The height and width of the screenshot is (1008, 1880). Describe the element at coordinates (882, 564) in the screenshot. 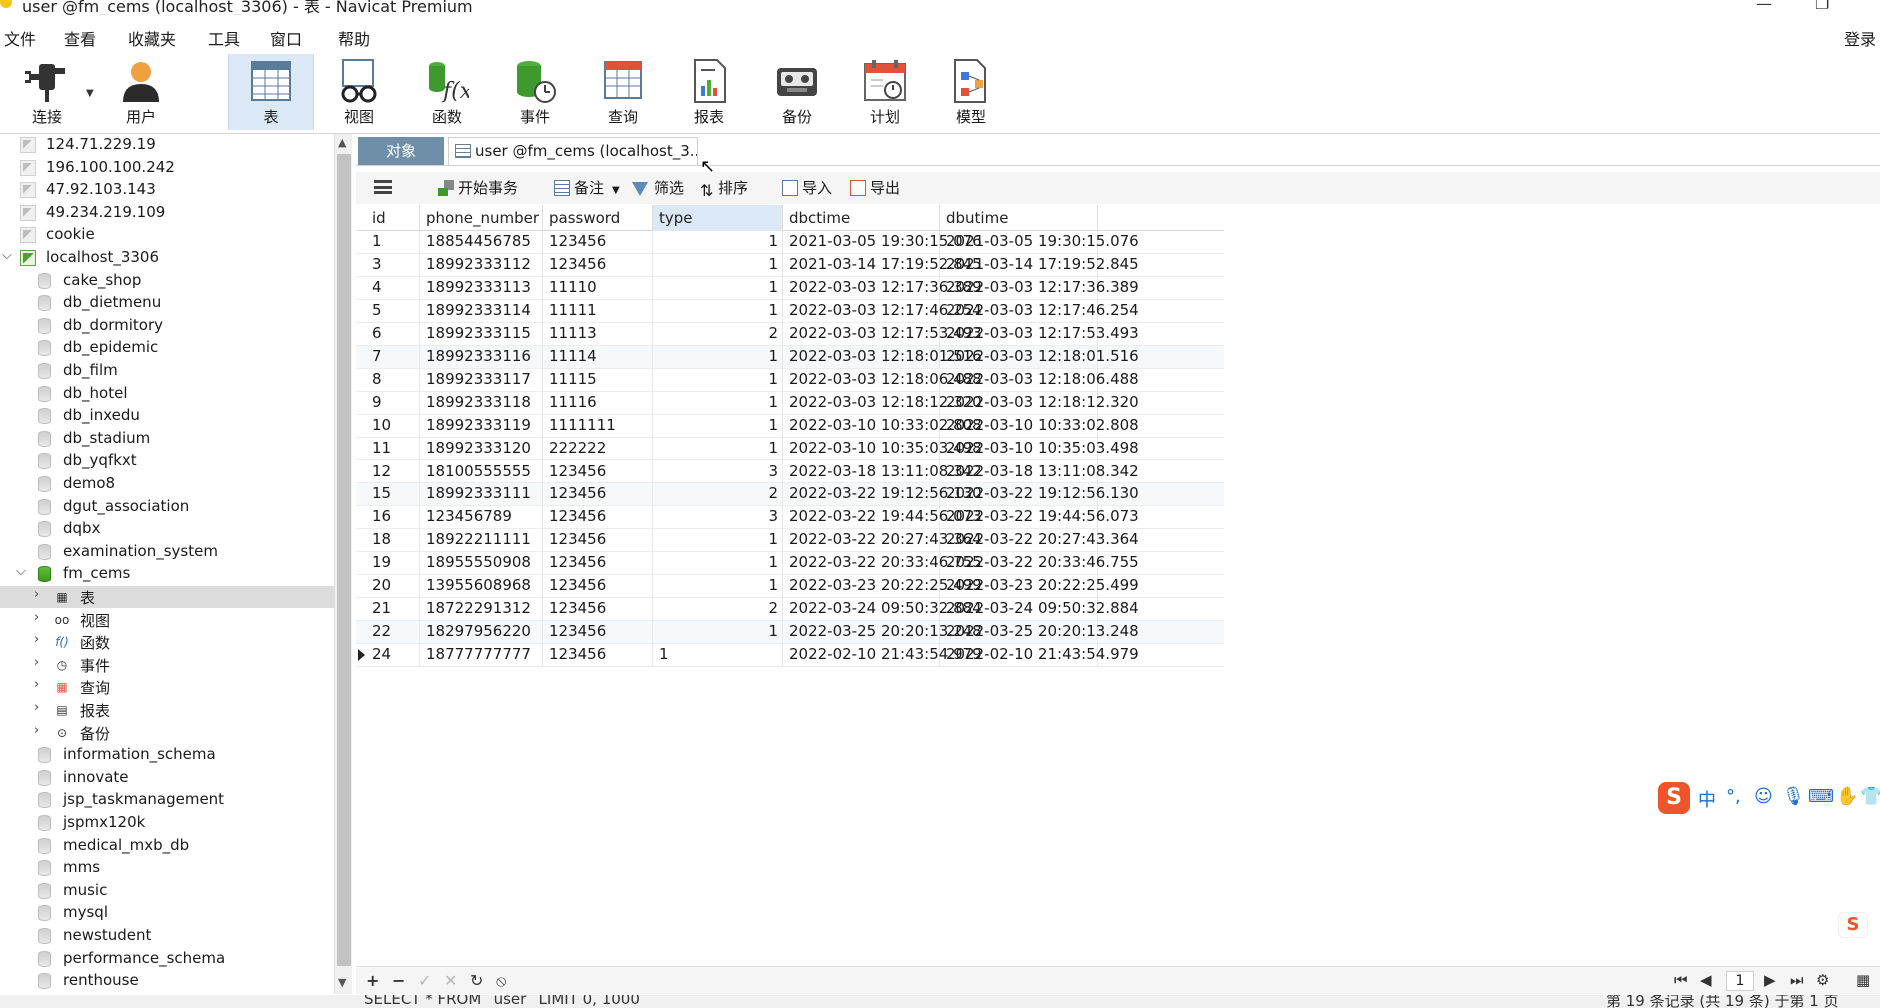

I see `cell-dbctime: 2022-03-22 20:33:46.755` at that location.